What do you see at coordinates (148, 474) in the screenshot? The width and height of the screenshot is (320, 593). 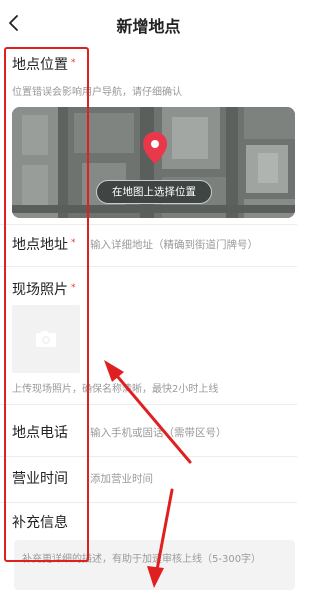 I see `annotation-arrows` at bounding box center [148, 474].